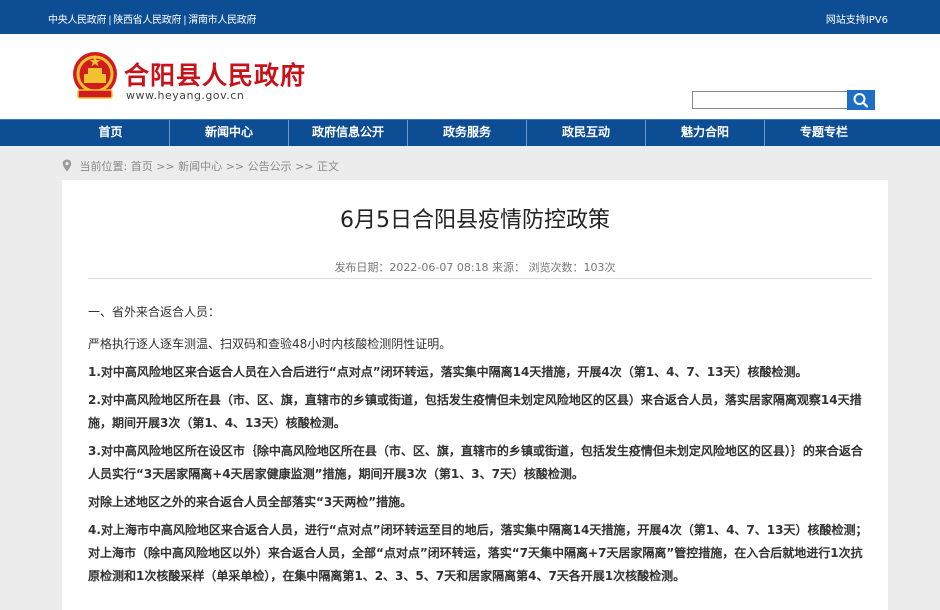  Describe the element at coordinates (229, 133) in the screenshot. I see `nav-item-news: 新闻中心` at that location.